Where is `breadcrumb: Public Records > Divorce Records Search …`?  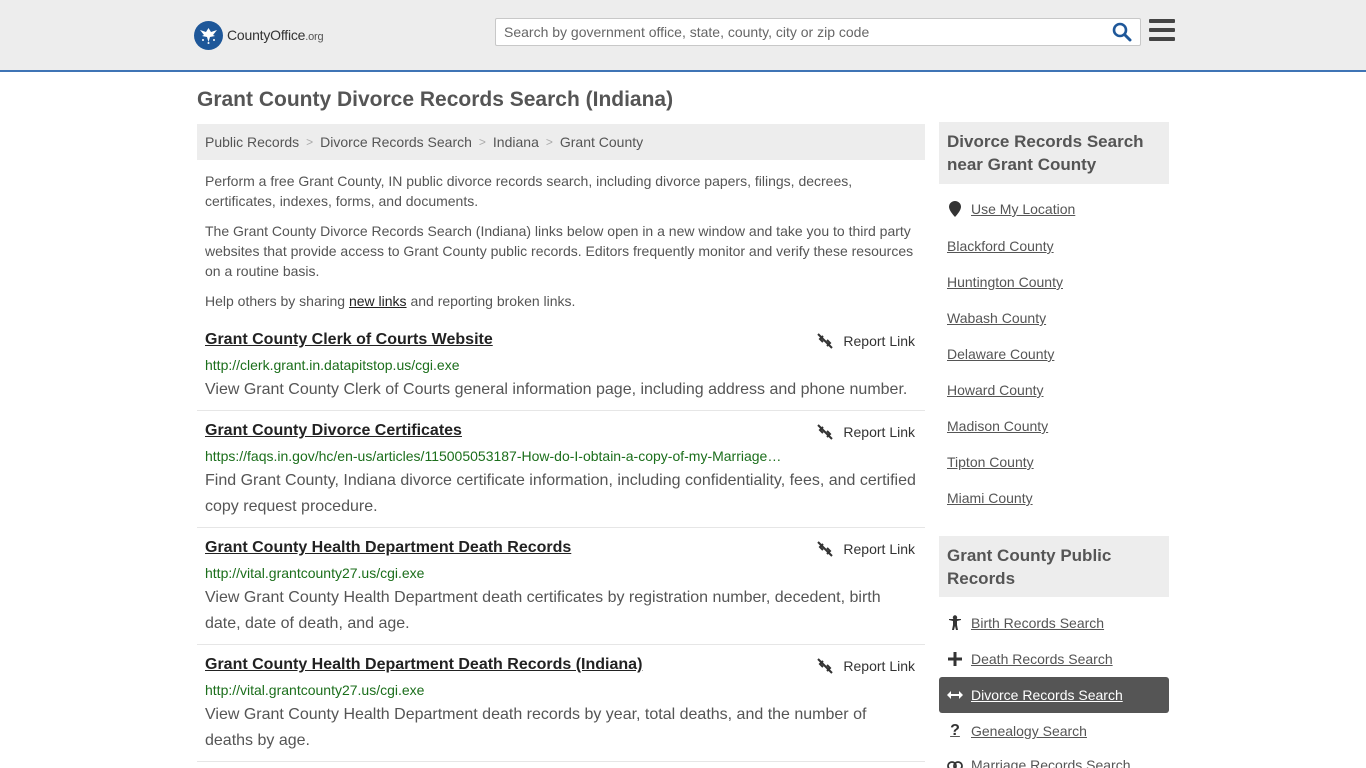
breadcrumb: Public Records > Divorce Records Search … is located at coordinates (561, 142).